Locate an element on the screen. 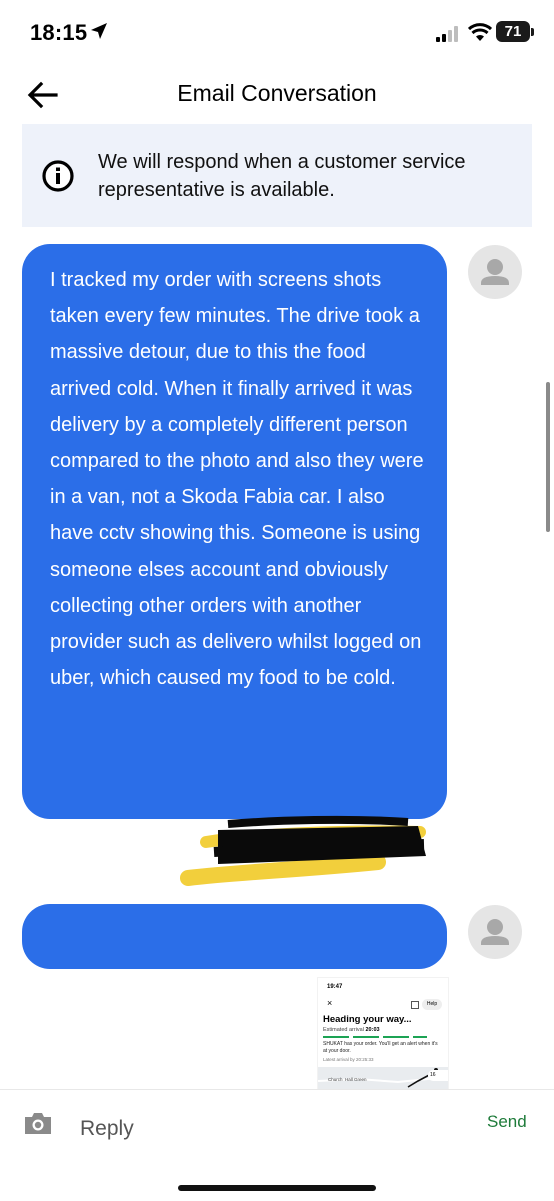 Image resolution: width=554 pixels, height=1201 pixels. scrollbar is located at coordinates (548, 457).